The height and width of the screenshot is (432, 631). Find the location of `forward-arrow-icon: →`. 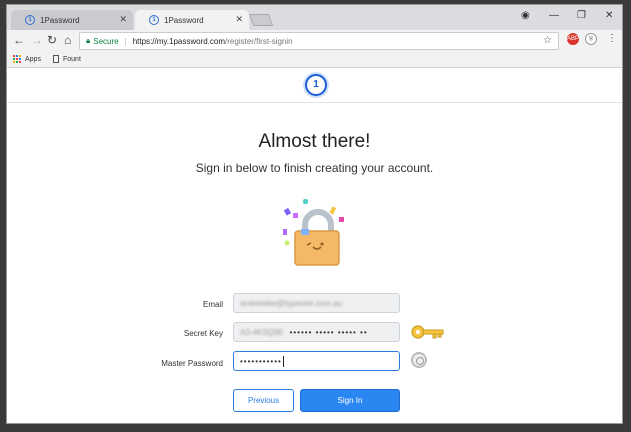

forward-arrow-icon: → is located at coordinates (37, 40).